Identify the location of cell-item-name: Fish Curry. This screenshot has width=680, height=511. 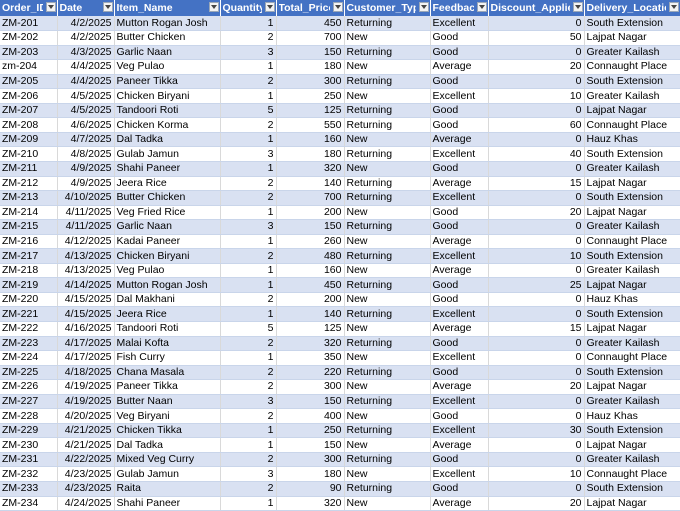
(167, 358).